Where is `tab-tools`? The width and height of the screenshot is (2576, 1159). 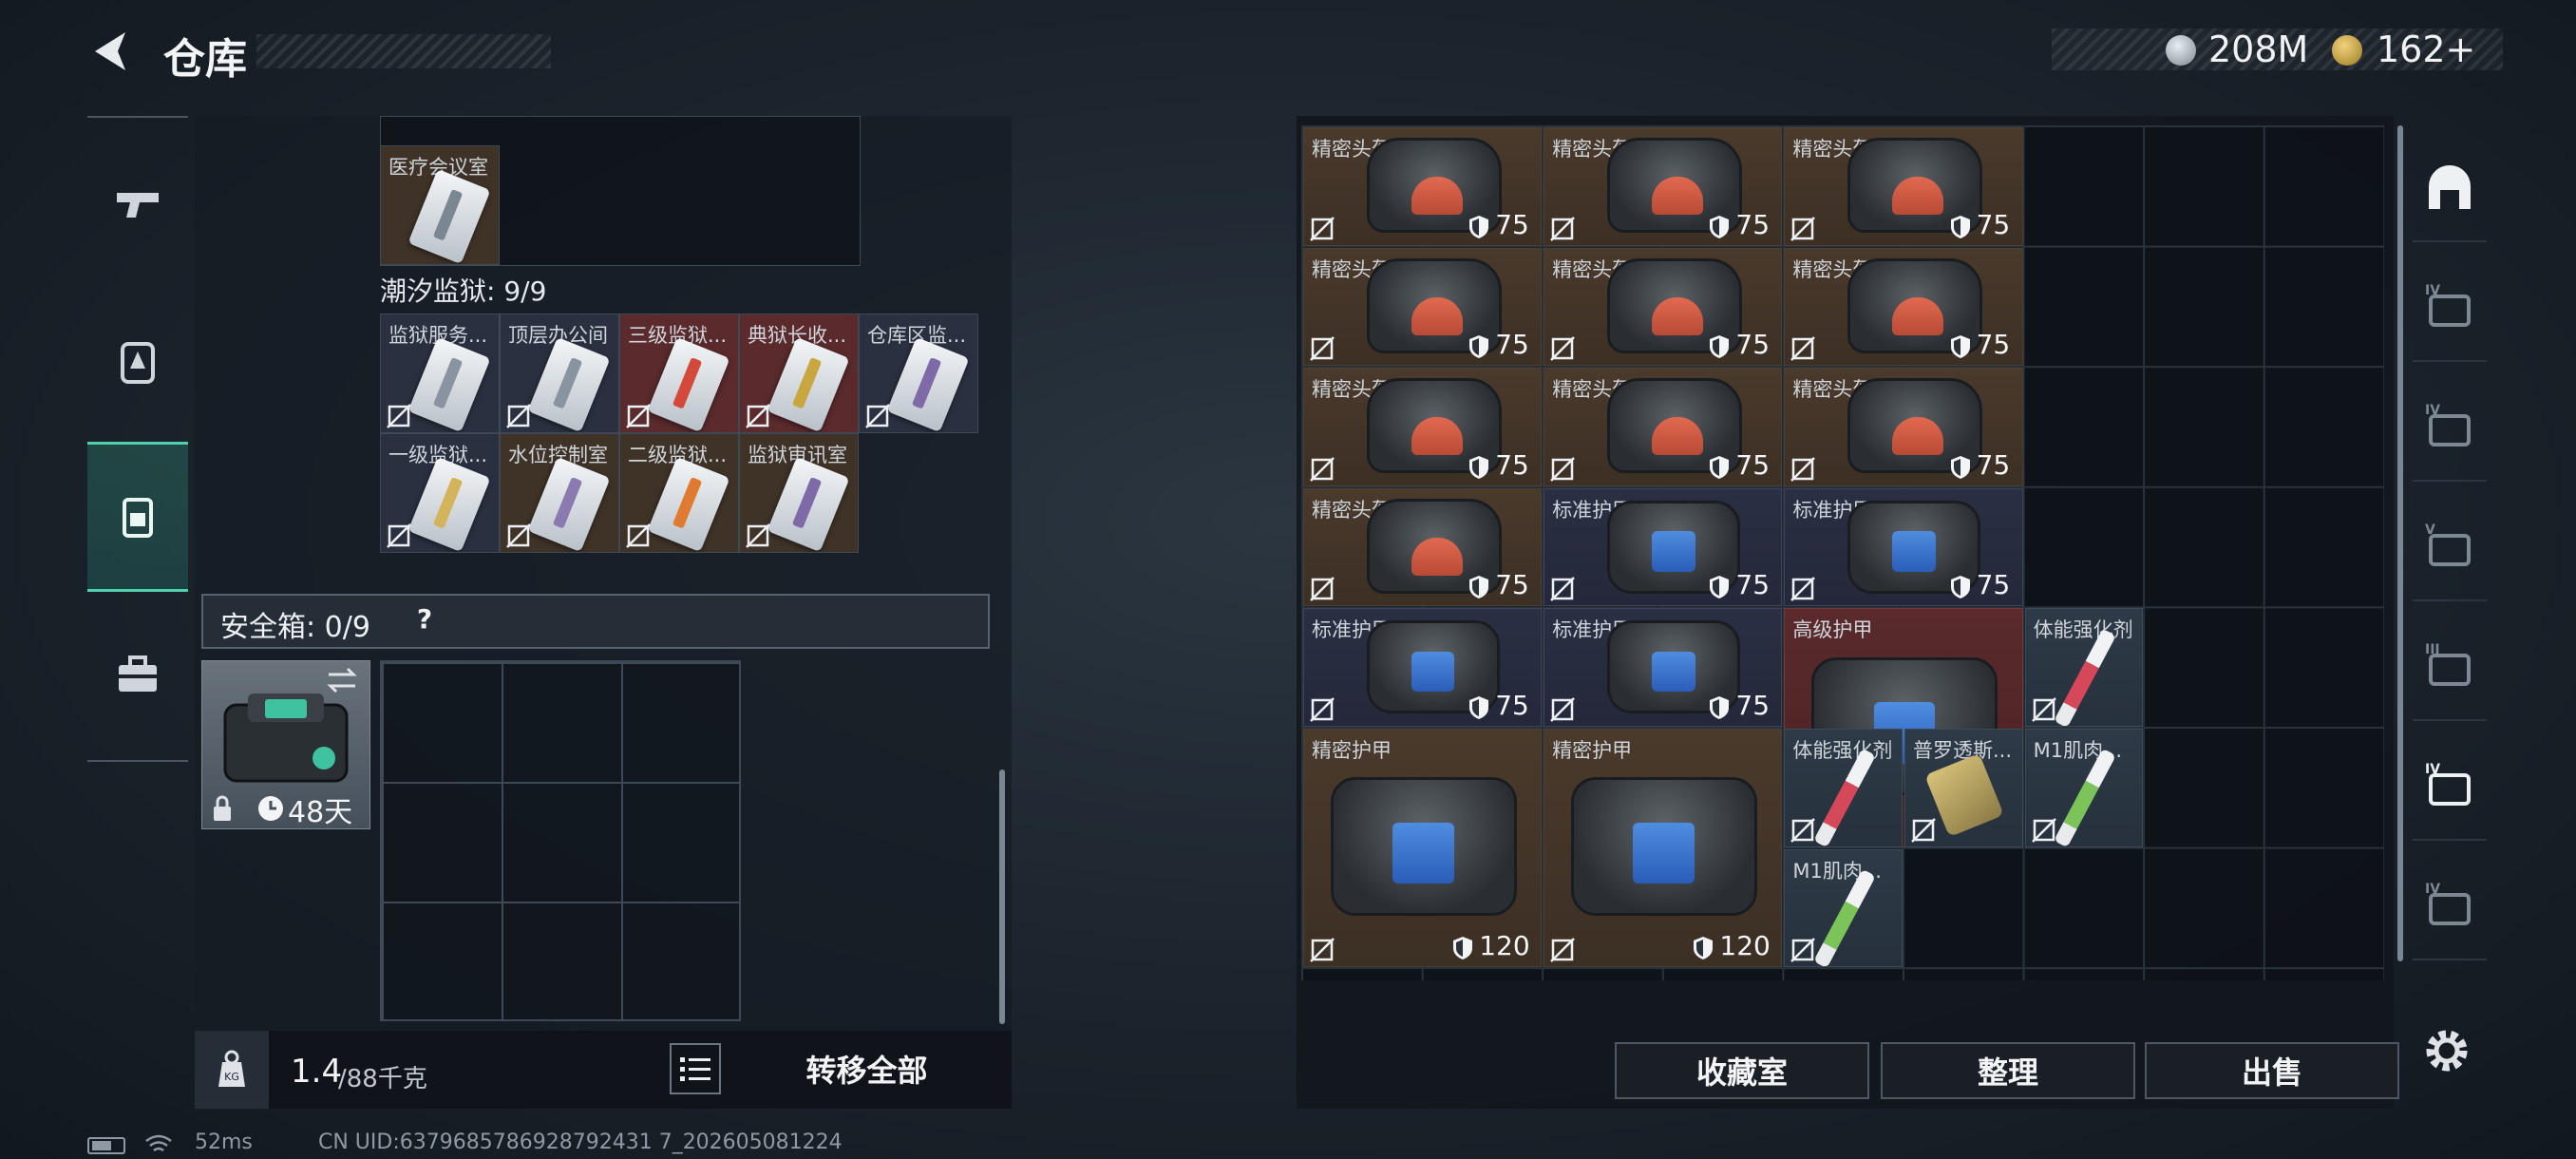 tab-tools is located at coordinates (137, 674).